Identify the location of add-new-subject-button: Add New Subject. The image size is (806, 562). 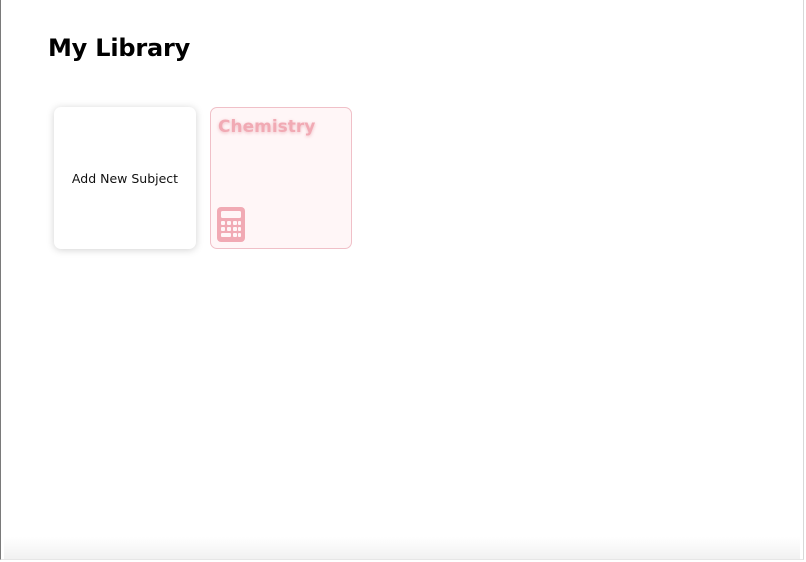
(125, 178).